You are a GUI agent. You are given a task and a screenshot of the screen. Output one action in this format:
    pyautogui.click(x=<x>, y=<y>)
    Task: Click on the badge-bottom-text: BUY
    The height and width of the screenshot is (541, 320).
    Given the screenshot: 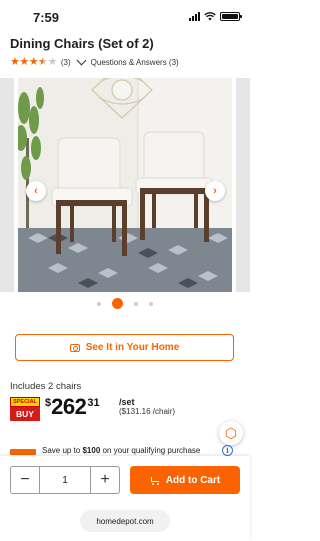 What is the action you would take?
    pyautogui.click(x=25, y=414)
    